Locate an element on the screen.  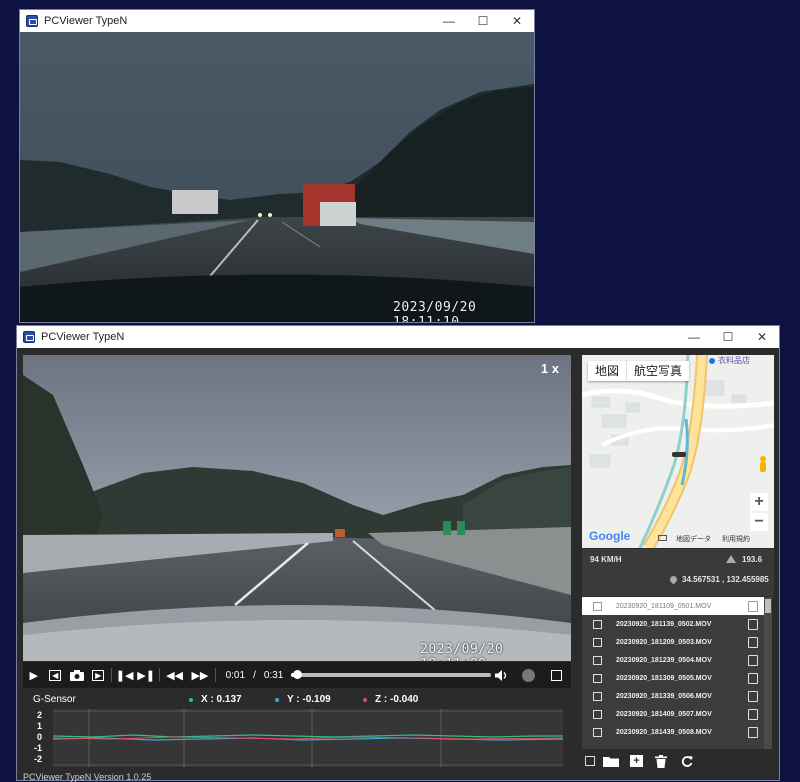
folder-icon is located at coordinates (611, 761).